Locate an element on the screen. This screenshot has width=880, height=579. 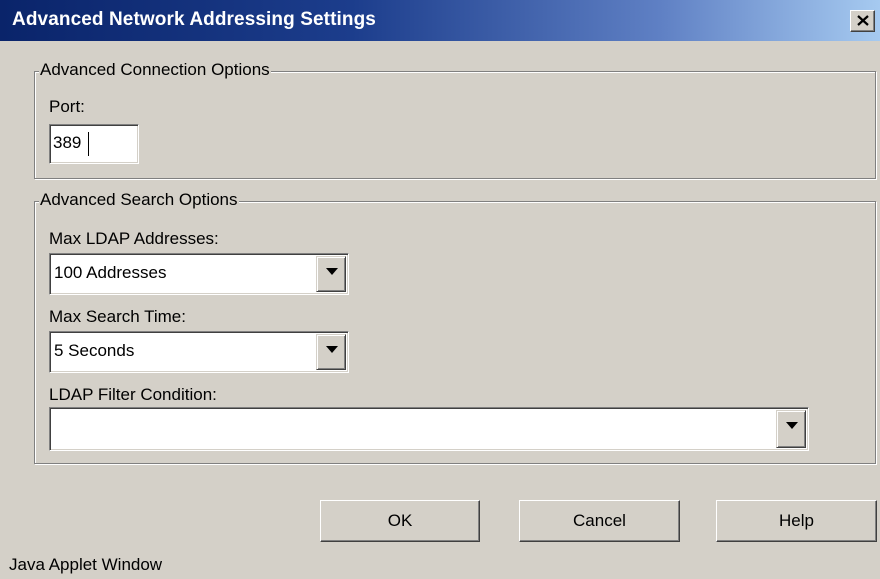
ldap-filter-dropdown-button is located at coordinates (791, 429).